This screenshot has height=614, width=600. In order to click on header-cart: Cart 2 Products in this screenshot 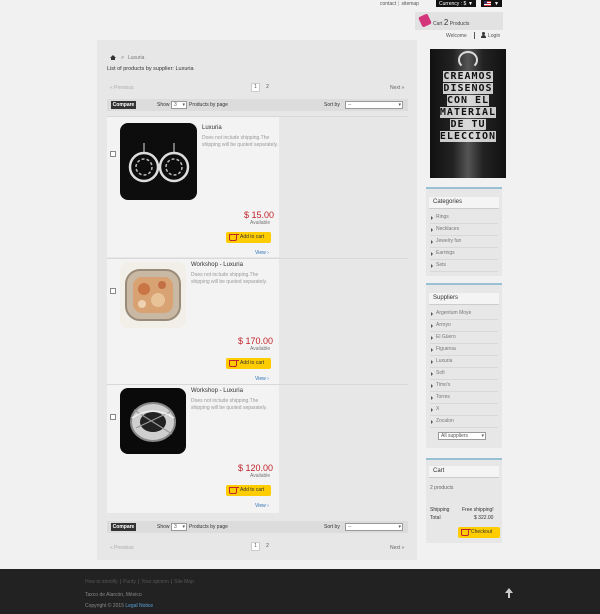, I will do `click(459, 21)`.